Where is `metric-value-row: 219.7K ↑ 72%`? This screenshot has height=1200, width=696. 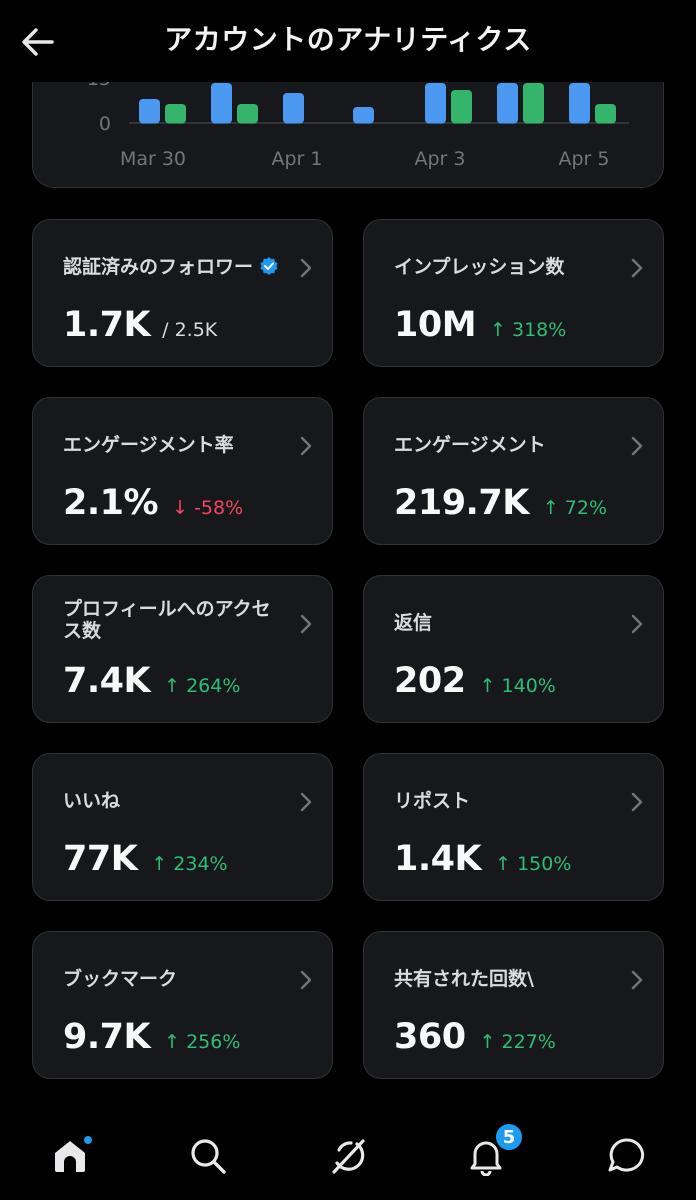 metric-value-row: 219.7K ↑ 72% is located at coordinates (500, 505).